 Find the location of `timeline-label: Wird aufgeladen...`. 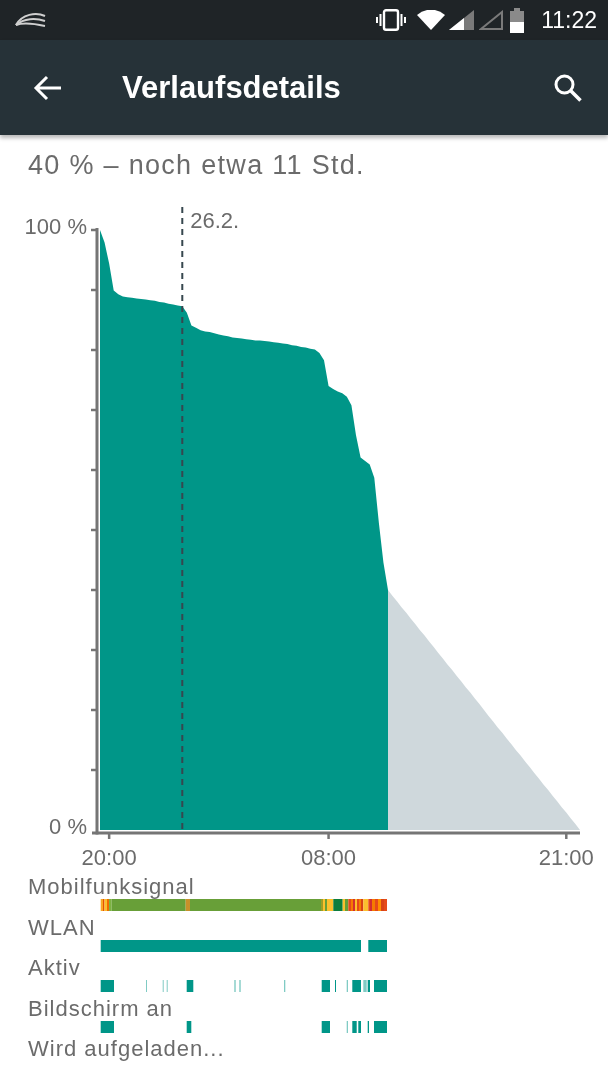

timeline-label: Wird aufgeladen... is located at coordinates (126, 1049).